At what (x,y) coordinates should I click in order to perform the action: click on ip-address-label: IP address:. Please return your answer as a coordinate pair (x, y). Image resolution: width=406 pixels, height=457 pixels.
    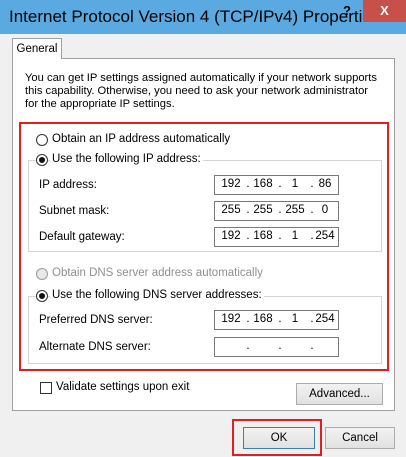
    Looking at the image, I should click on (68, 185).